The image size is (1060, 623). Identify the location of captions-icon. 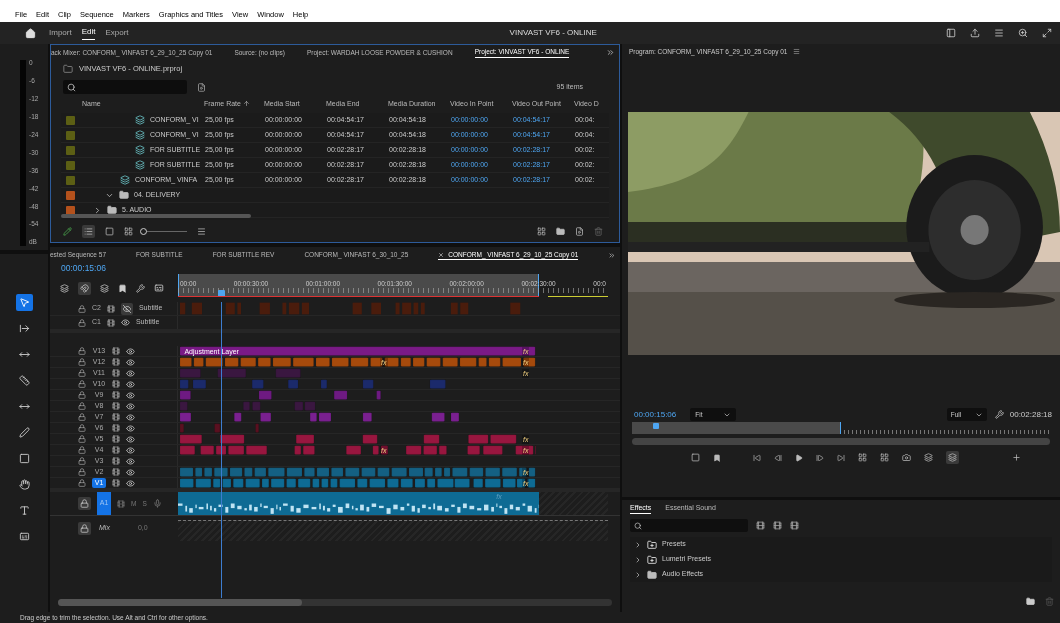
(159, 288).